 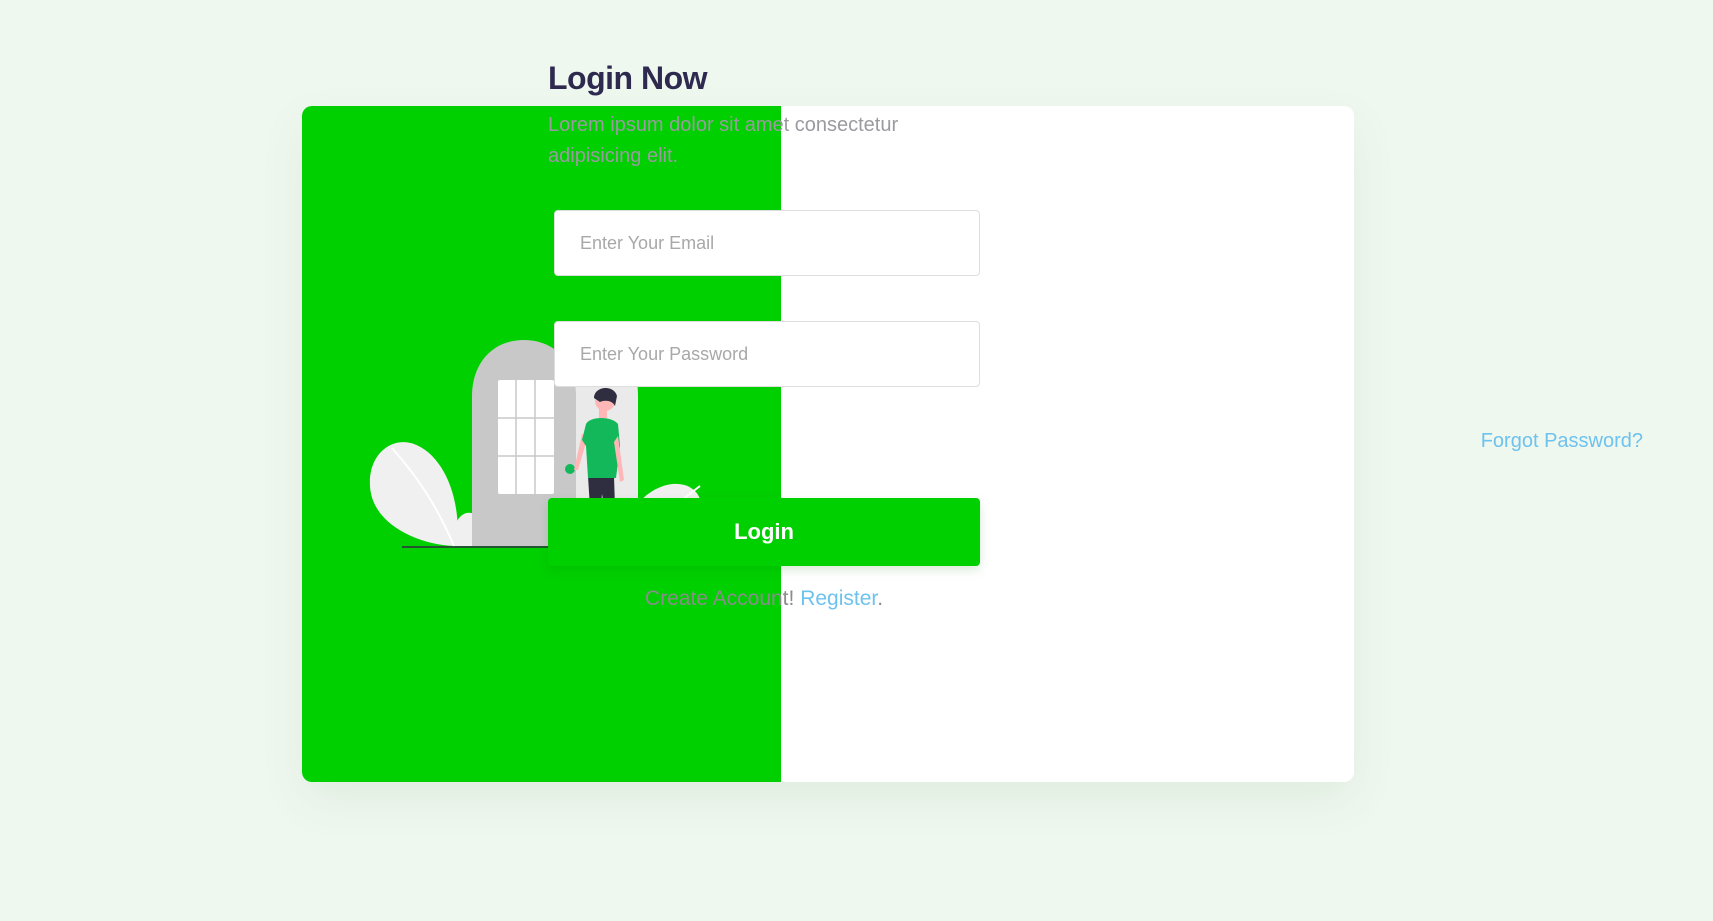 What do you see at coordinates (1562, 441) in the screenshot?
I see `forgot-password-link: Forgot Password?` at bounding box center [1562, 441].